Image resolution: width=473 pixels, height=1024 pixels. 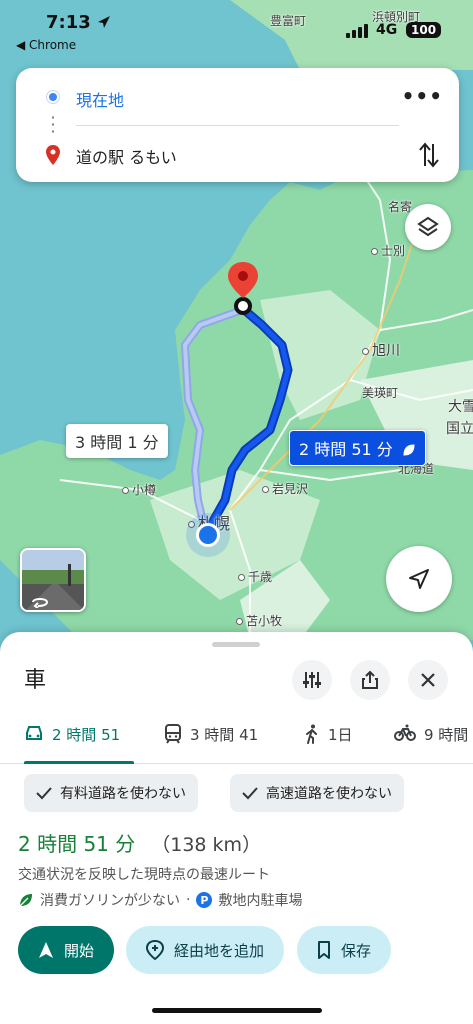 What do you see at coordinates (236, 644) in the screenshot?
I see `sheet-drag-handle` at bounding box center [236, 644].